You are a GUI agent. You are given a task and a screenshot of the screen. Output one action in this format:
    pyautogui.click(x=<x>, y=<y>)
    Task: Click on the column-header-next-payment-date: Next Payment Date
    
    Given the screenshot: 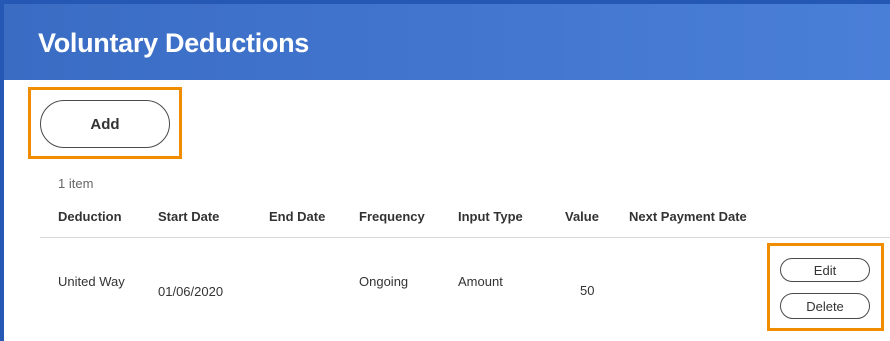 What is the action you would take?
    pyautogui.click(x=688, y=216)
    